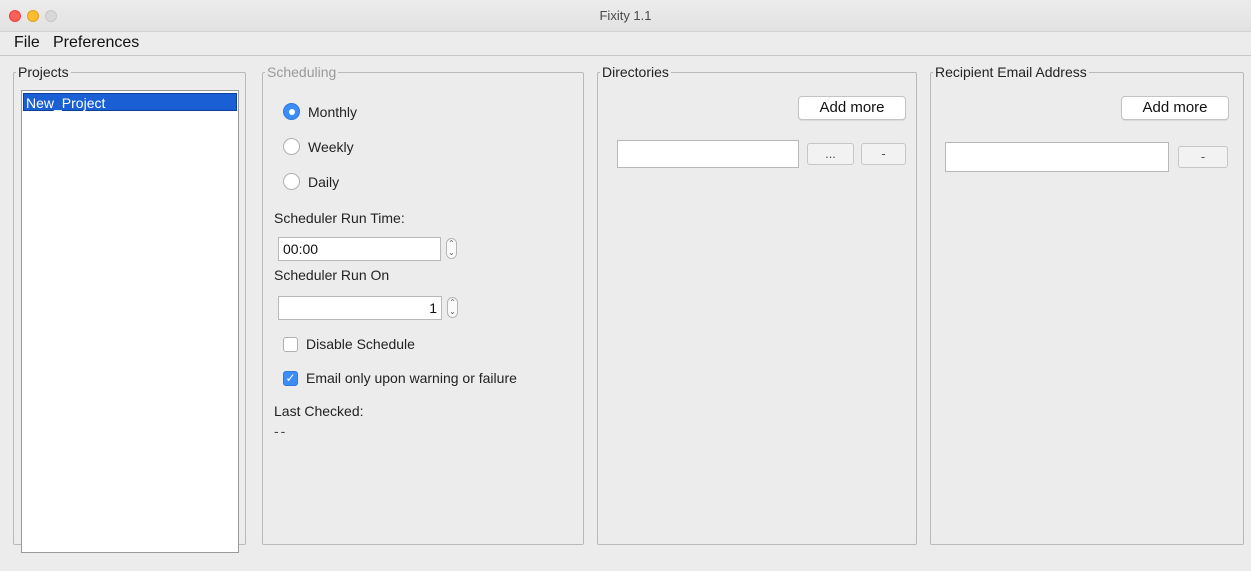 The image size is (1251, 571). I want to click on menu-file: File, so click(27, 43).